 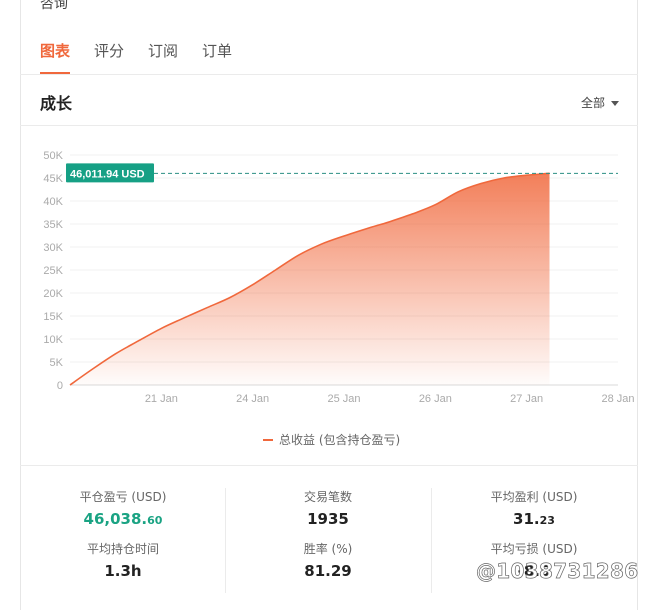 I want to click on tab-subscribe: 订阅, so click(x=163, y=55).